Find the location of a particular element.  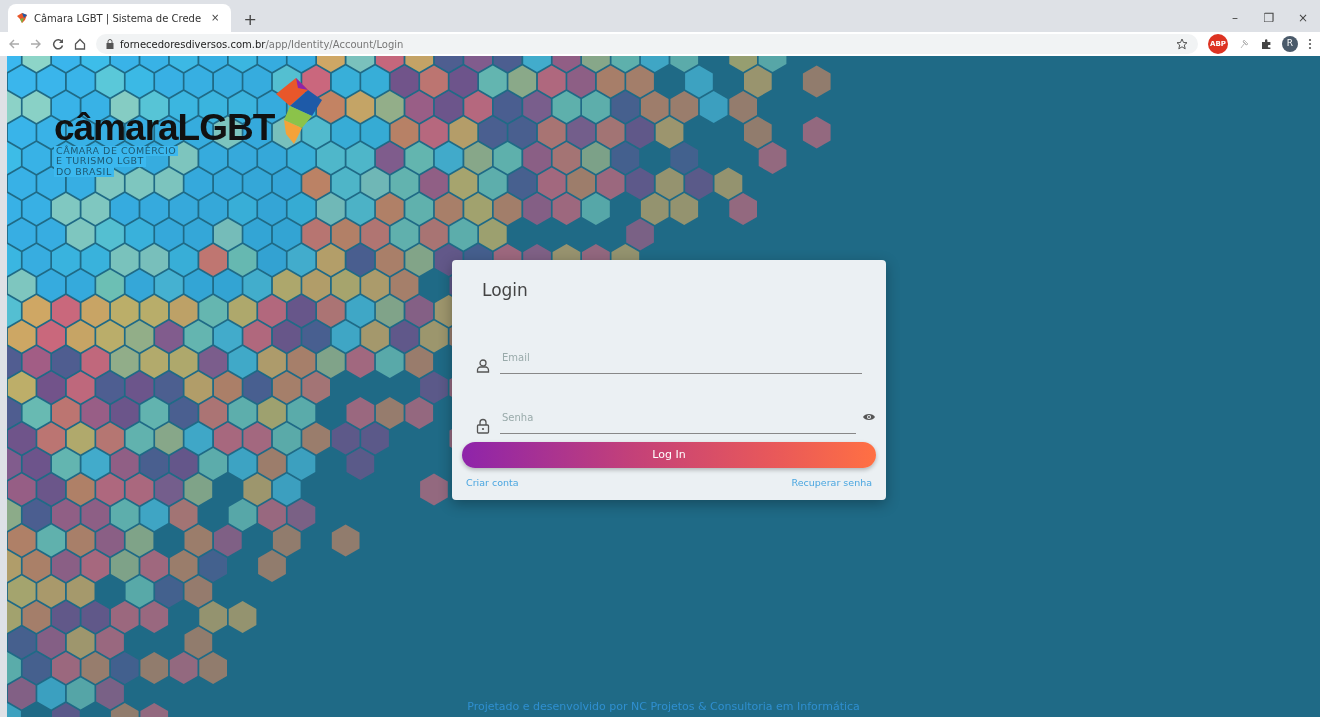

home-icon is located at coordinates (80, 44).